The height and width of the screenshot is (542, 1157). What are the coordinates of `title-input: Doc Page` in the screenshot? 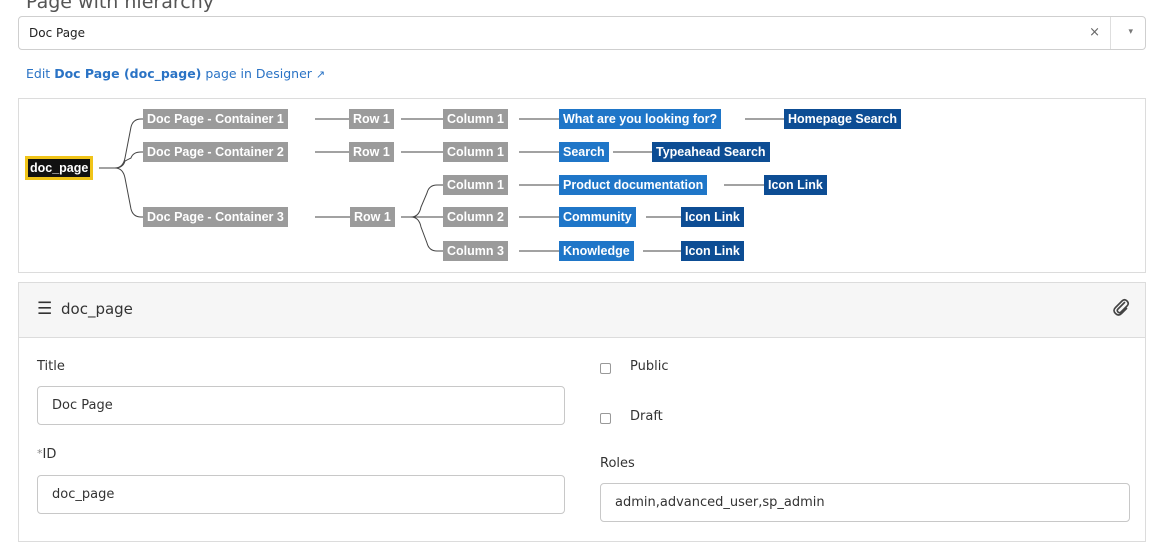 It's located at (301, 405).